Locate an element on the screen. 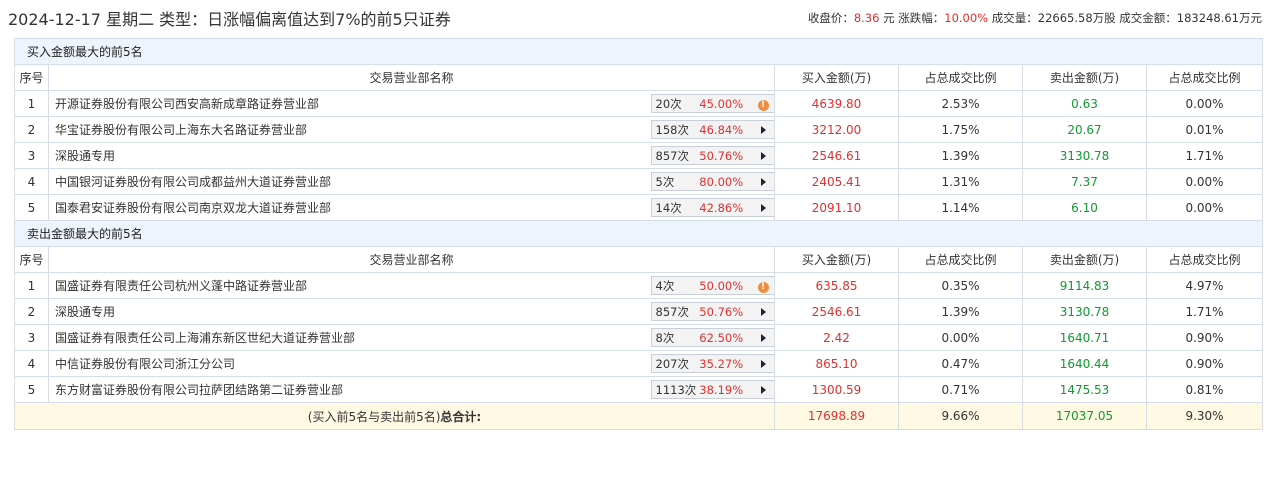 This screenshot has width=1268, height=500. sell-ratio: 4.97% is located at coordinates (1204, 285).